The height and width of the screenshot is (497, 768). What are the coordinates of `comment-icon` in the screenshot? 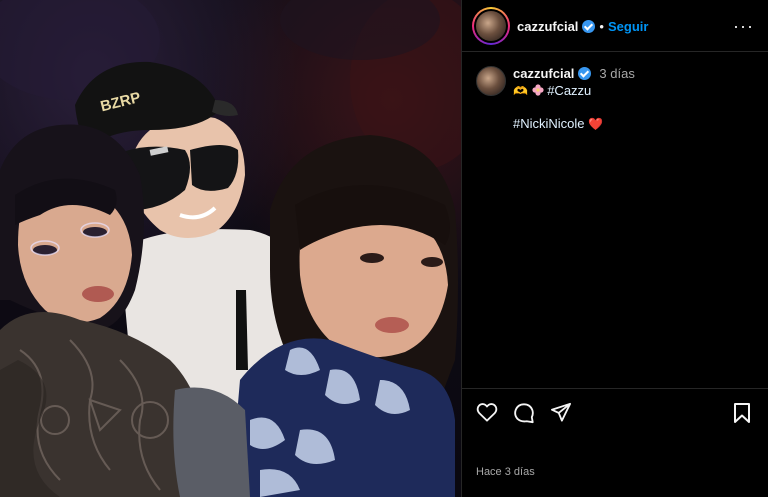 It's located at (524, 413).